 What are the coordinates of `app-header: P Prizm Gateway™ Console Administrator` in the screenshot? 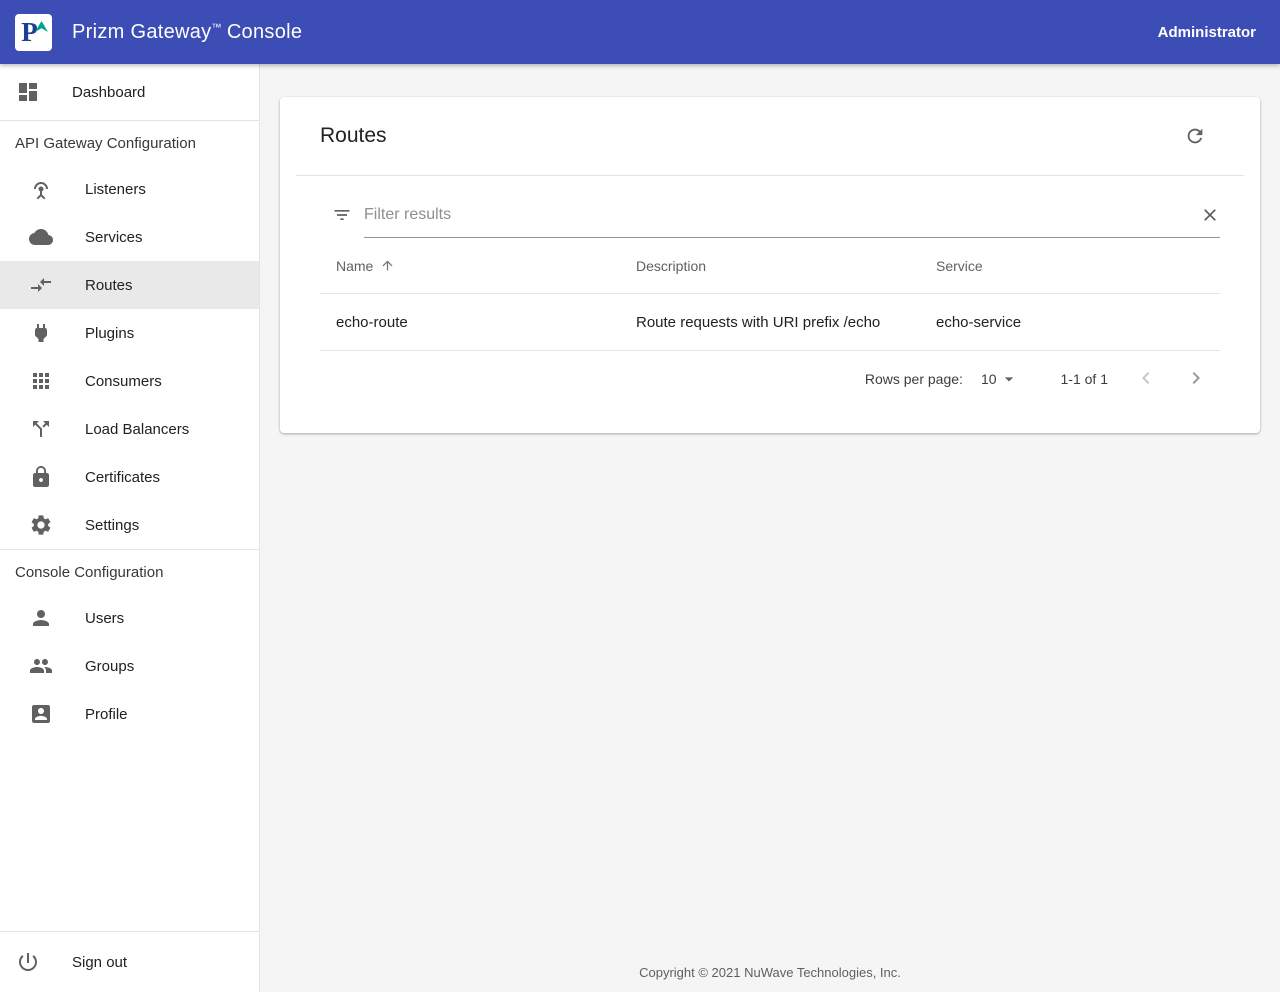 It's located at (640, 32).